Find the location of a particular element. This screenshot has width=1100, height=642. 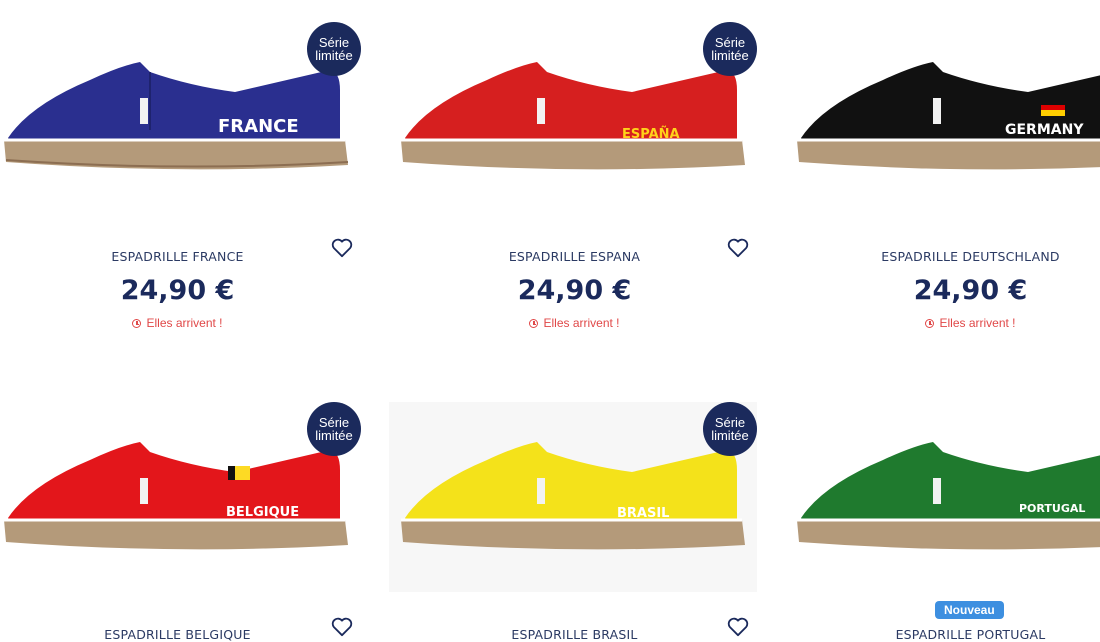

product-image: BRASIL is located at coordinates (573, 497).